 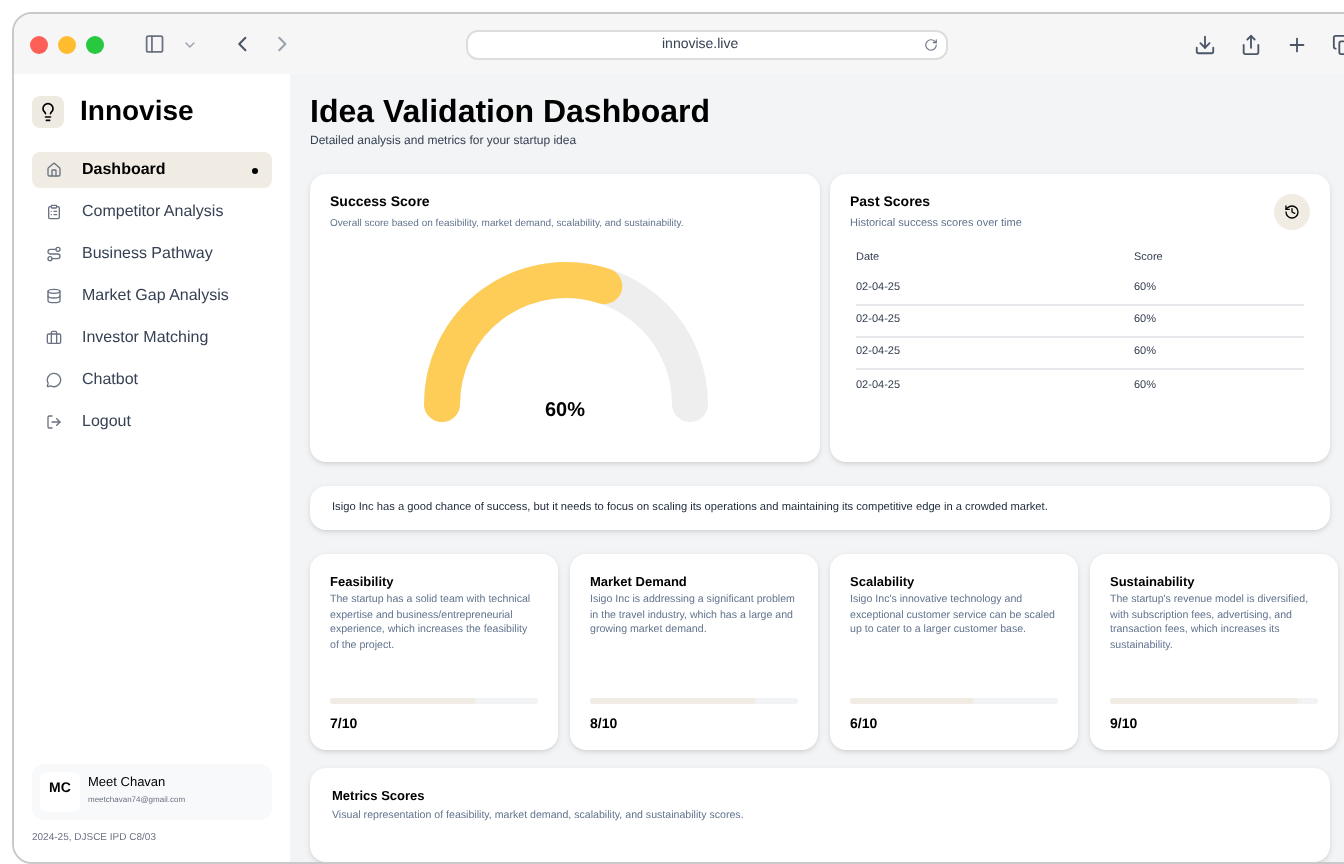 I want to click on logout-icon, so click(x=54, y=422).